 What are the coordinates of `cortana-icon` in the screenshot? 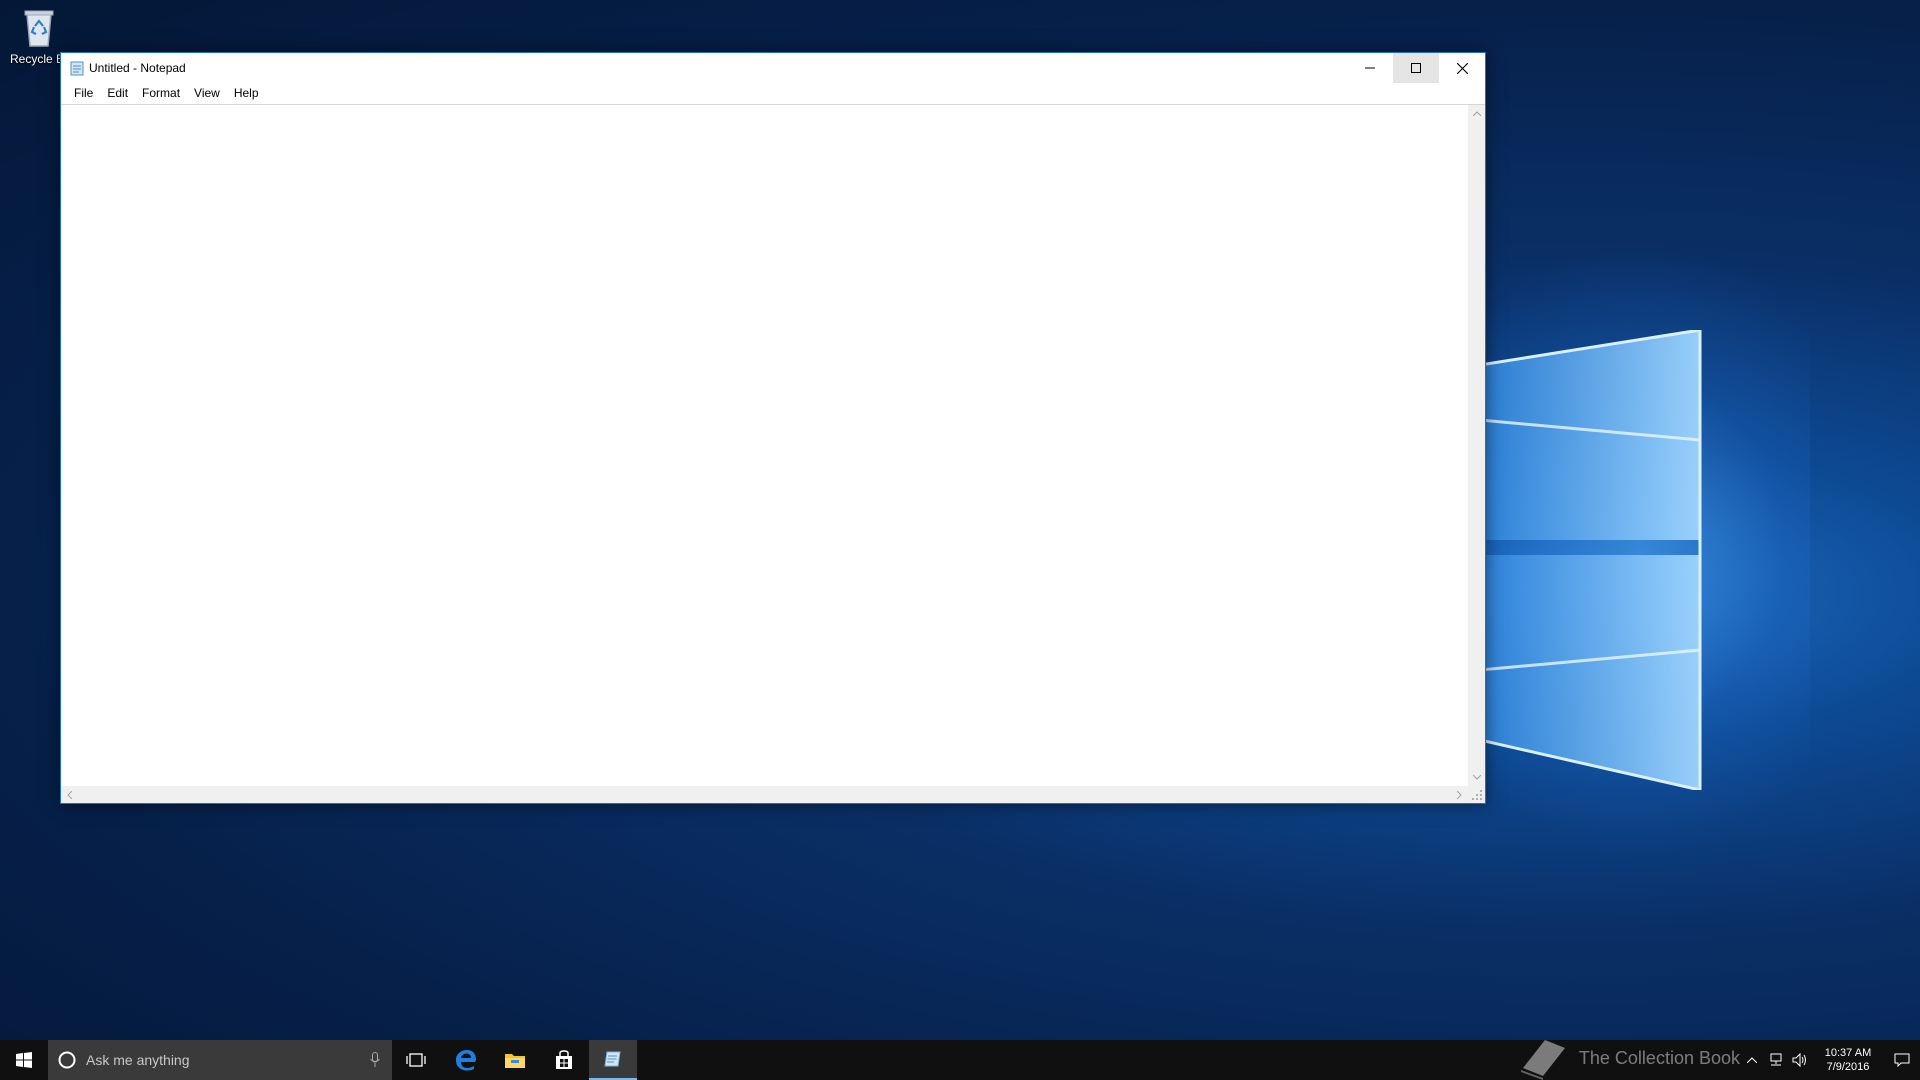 It's located at (67, 1060).